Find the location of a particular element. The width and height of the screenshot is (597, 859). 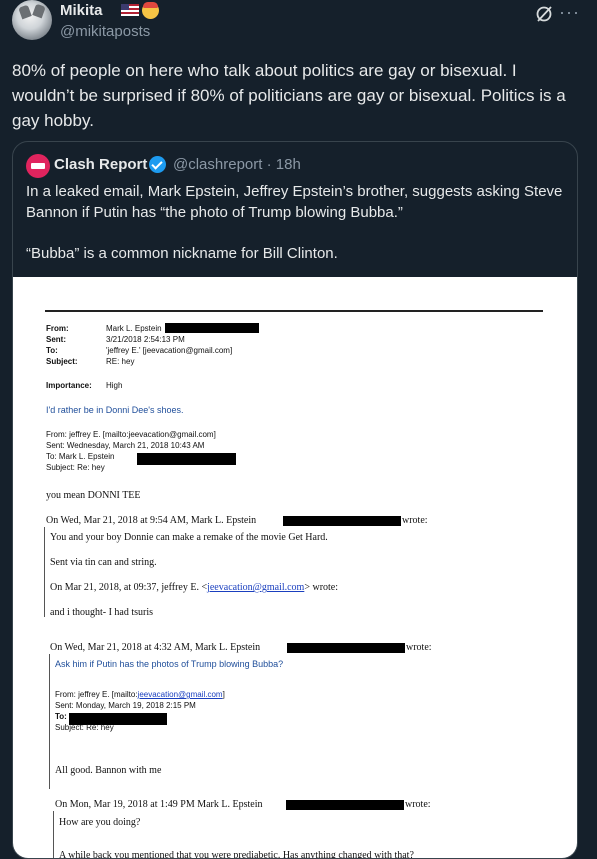

quoted-author-handle: @clashreport · 18h is located at coordinates (237, 164).